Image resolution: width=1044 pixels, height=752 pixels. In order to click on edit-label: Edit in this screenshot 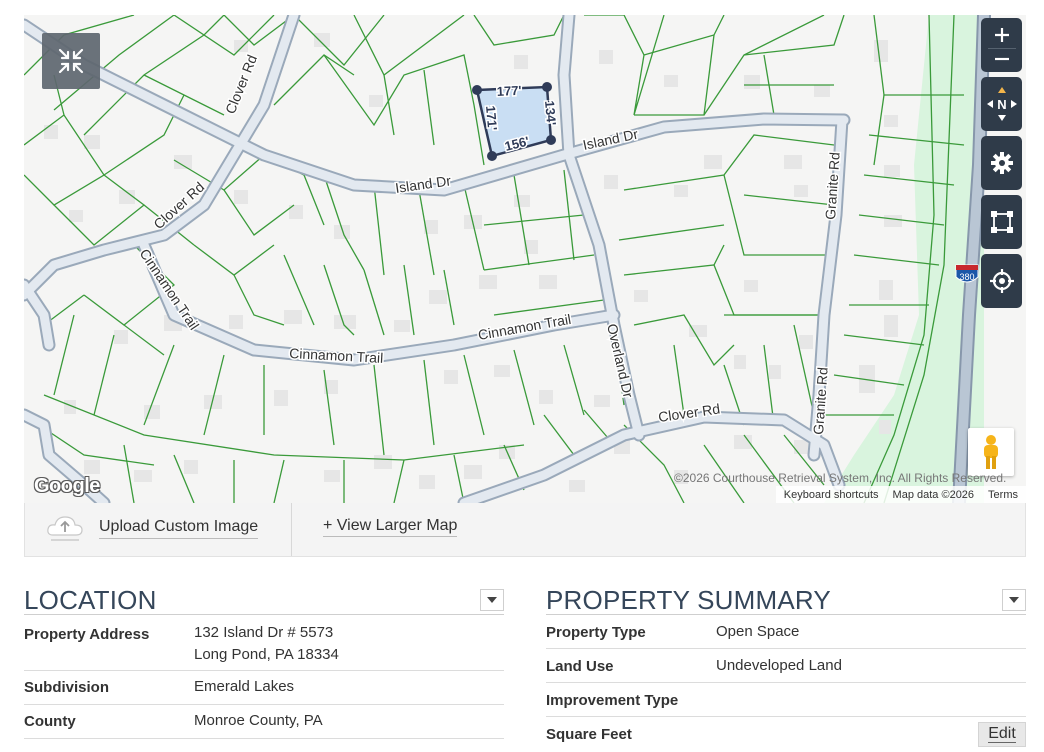, I will do `click(1002, 734)`.